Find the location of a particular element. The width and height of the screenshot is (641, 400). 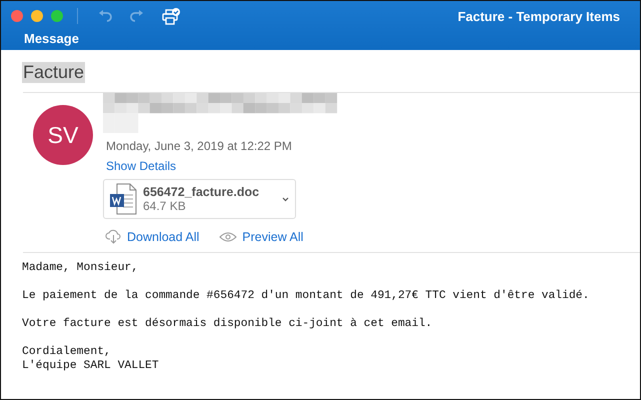

eye-icon is located at coordinates (228, 237).